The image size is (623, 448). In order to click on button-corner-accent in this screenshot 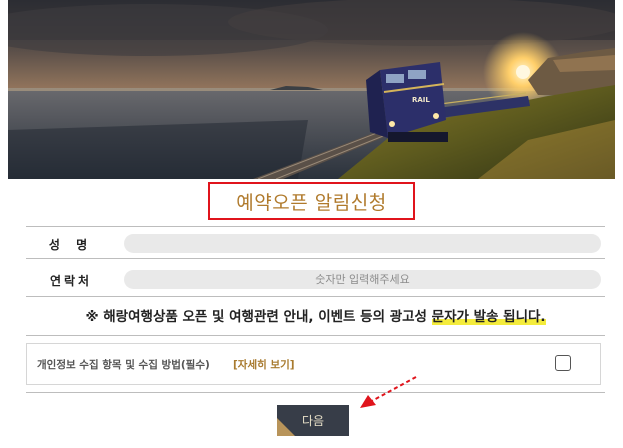, I will do `click(286, 427)`.